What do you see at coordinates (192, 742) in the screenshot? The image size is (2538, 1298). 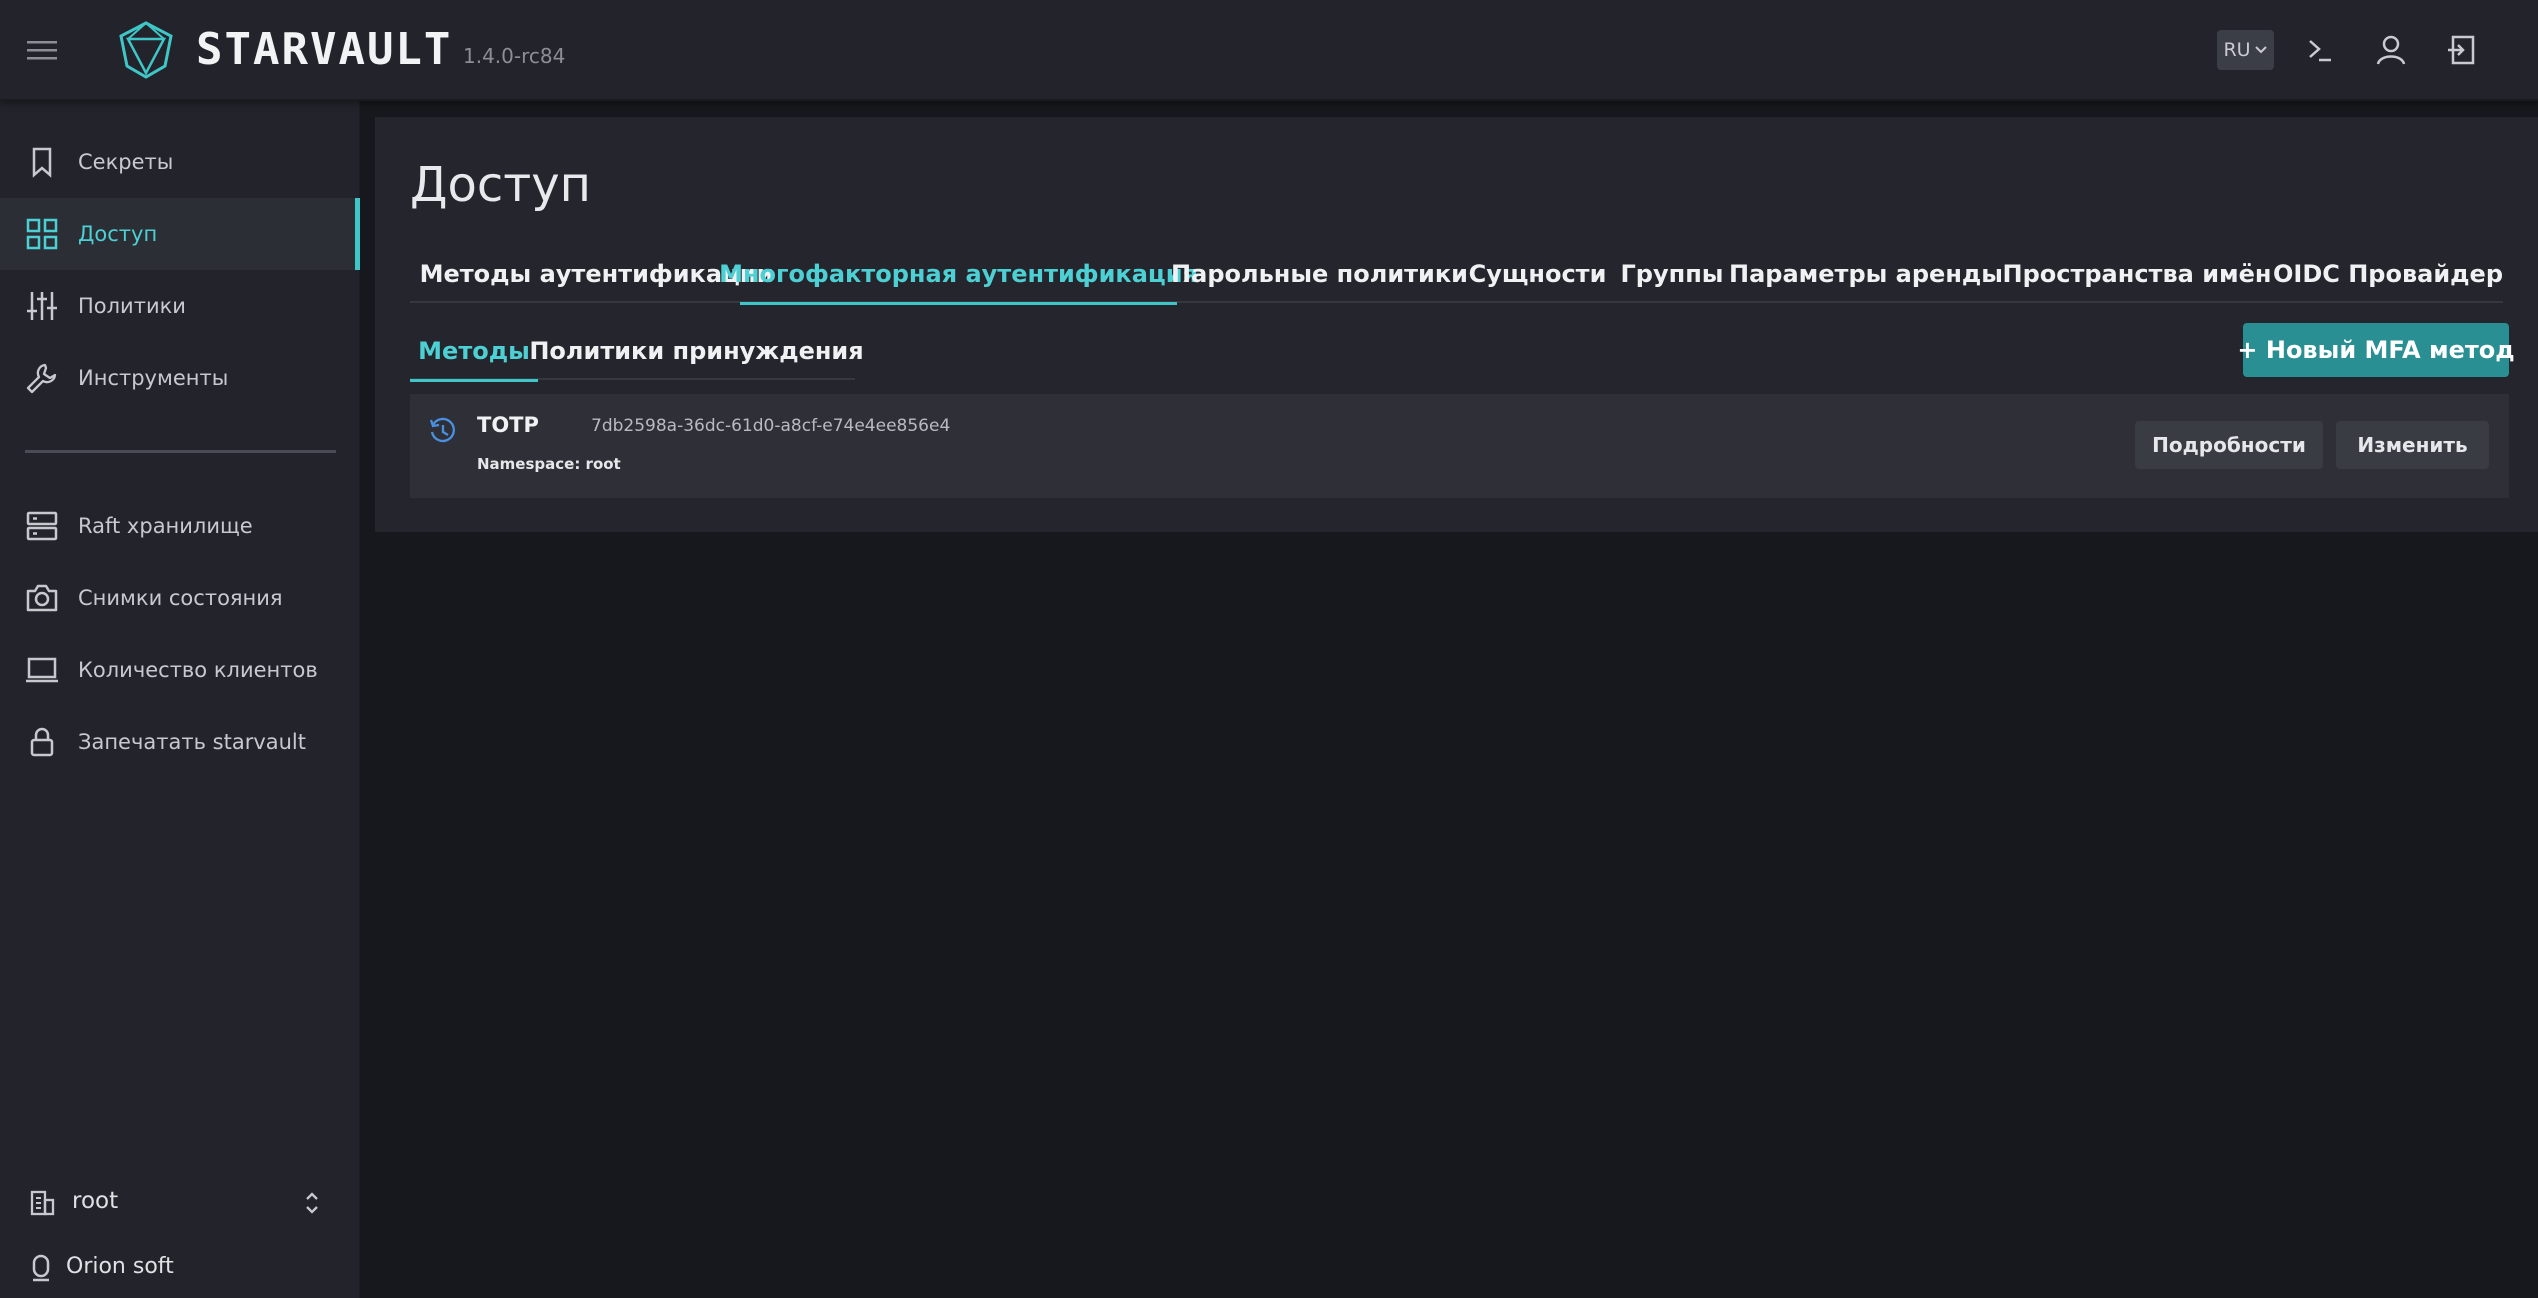 I see `sidebar-item-label: Запечатать starvault` at bounding box center [192, 742].